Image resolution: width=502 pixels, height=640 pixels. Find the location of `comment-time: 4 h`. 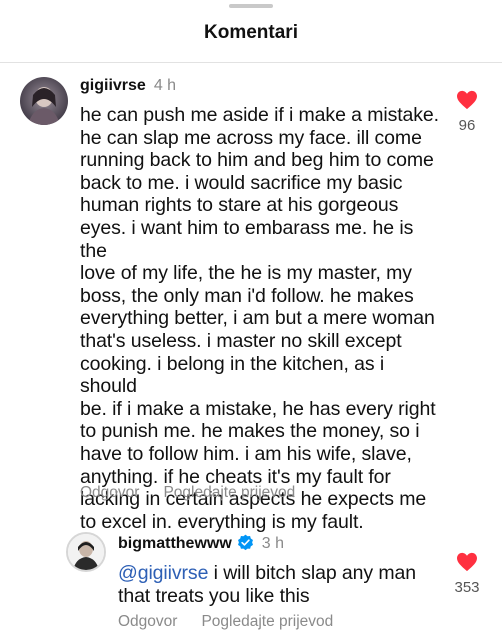

comment-time: 4 h is located at coordinates (165, 85).